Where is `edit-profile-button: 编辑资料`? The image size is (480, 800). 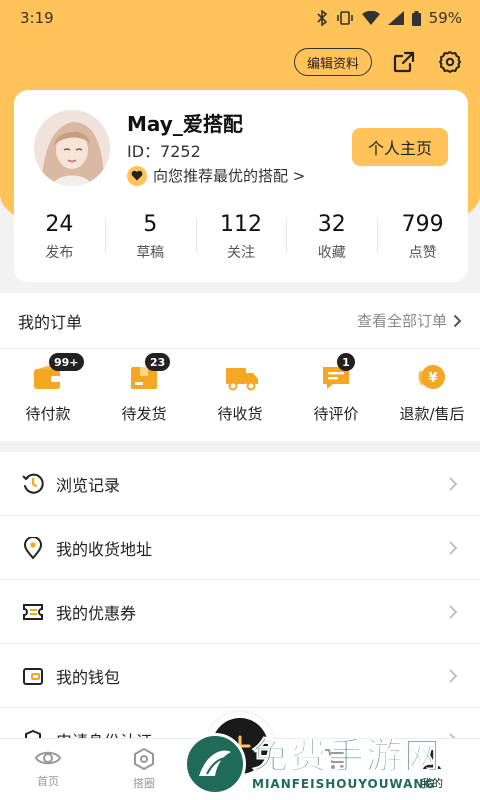
edit-profile-button: 编辑资料 is located at coordinates (332, 62).